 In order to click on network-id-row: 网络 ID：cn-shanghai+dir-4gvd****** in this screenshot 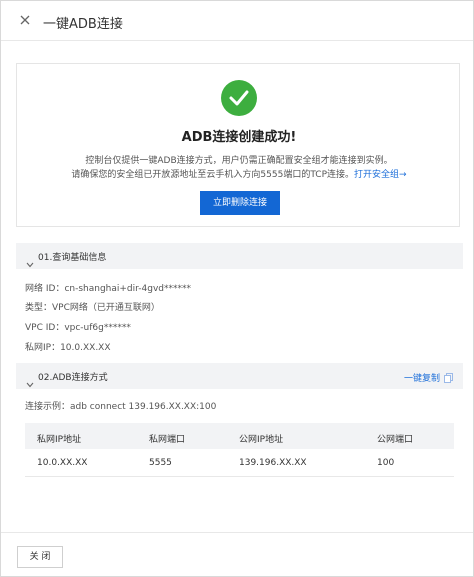, I will do `click(108, 289)`.